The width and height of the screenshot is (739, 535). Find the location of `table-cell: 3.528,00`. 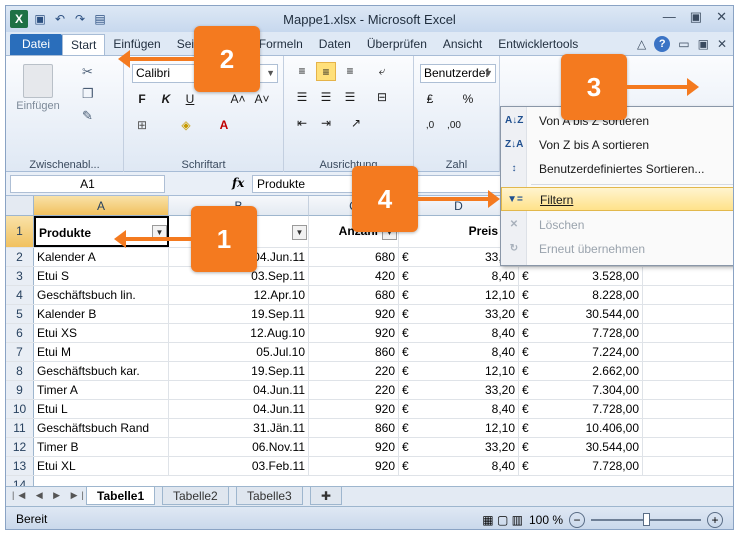

table-cell: 3.528,00 is located at coordinates (588, 276).